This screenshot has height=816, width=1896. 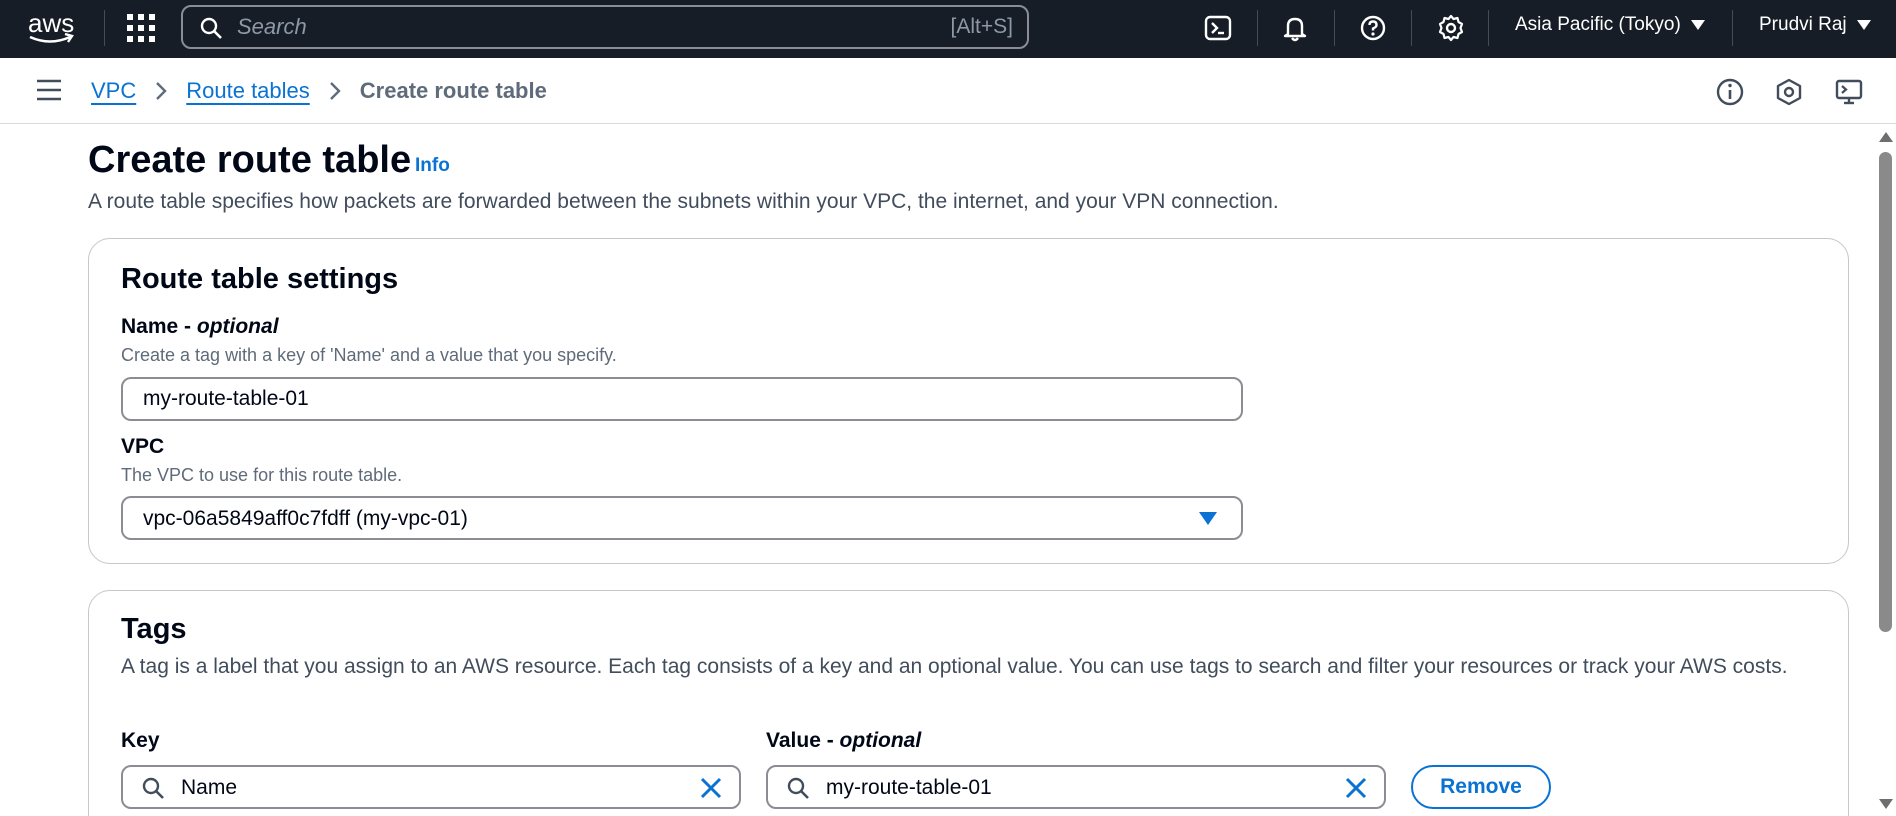 I want to click on settings-heading: Route table settings, so click(x=260, y=279).